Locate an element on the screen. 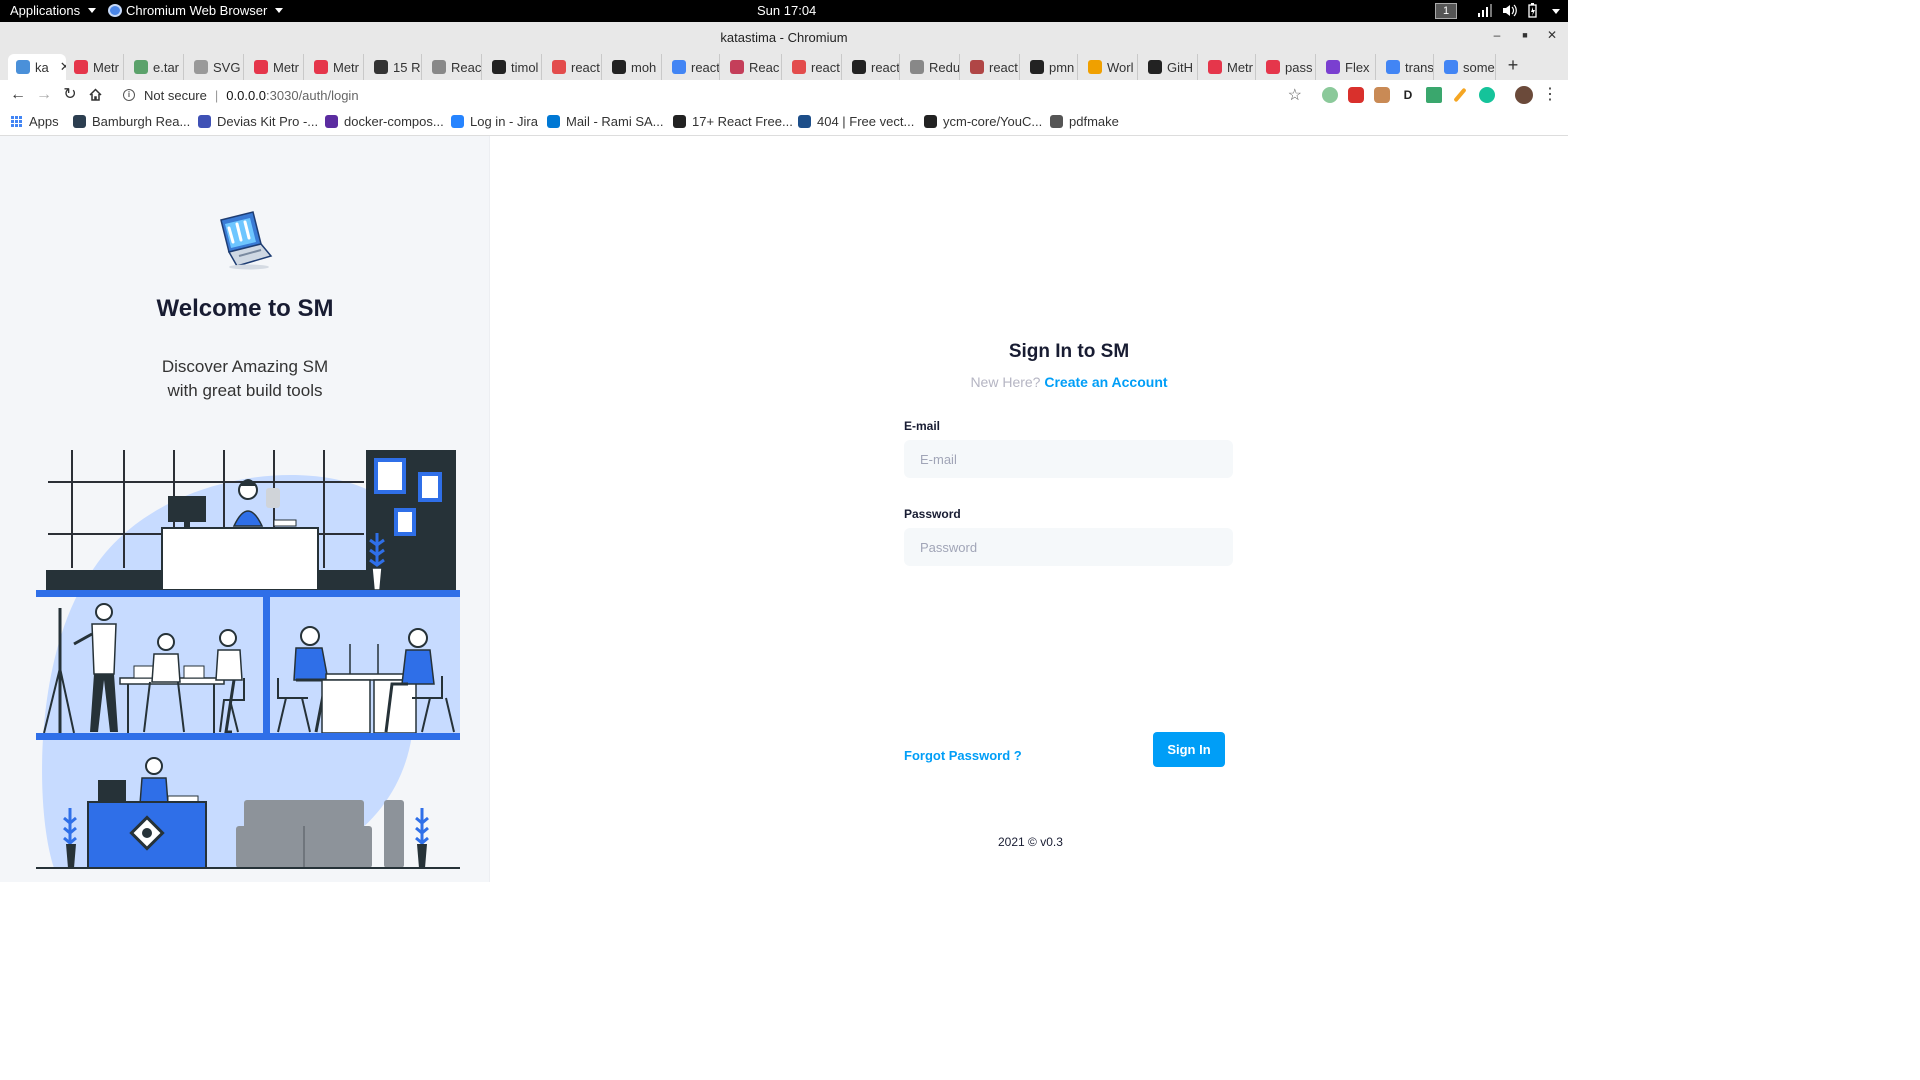  back-arrow-icon: ← is located at coordinates (18, 95).